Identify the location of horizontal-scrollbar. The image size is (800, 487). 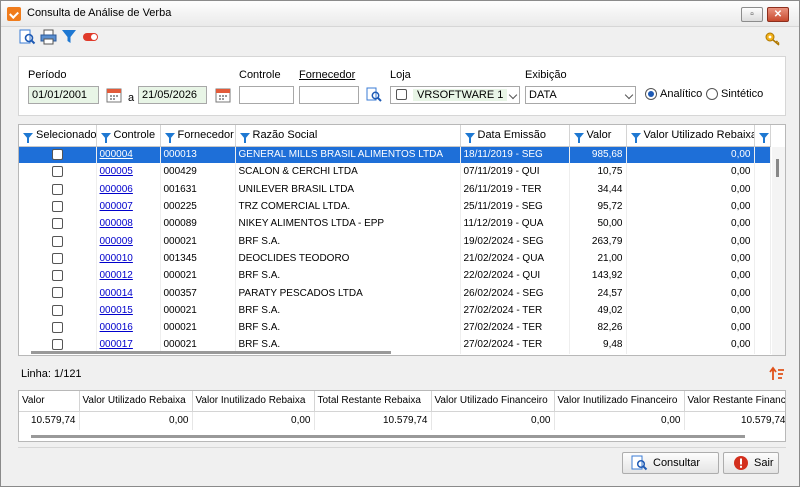
(211, 352).